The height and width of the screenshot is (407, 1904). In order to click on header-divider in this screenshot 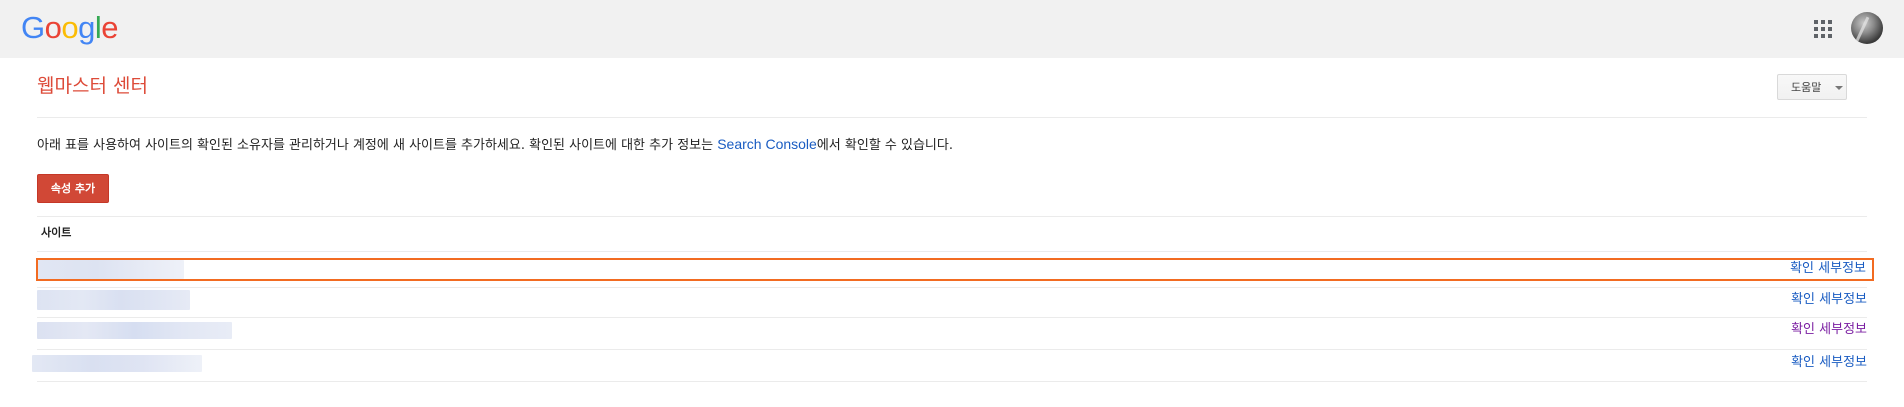, I will do `click(952, 117)`.